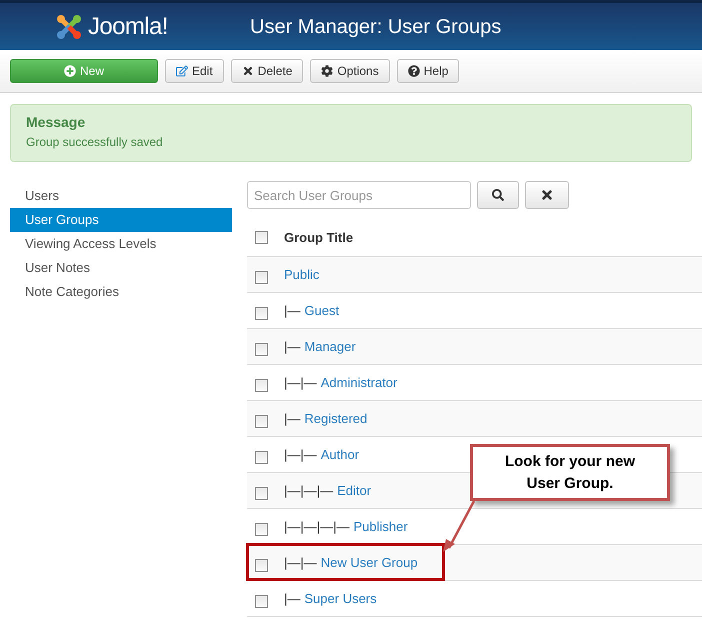 Image resolution: width=702 pixels, height=631 pixels. I want to click on search-button, so click(498, 195).